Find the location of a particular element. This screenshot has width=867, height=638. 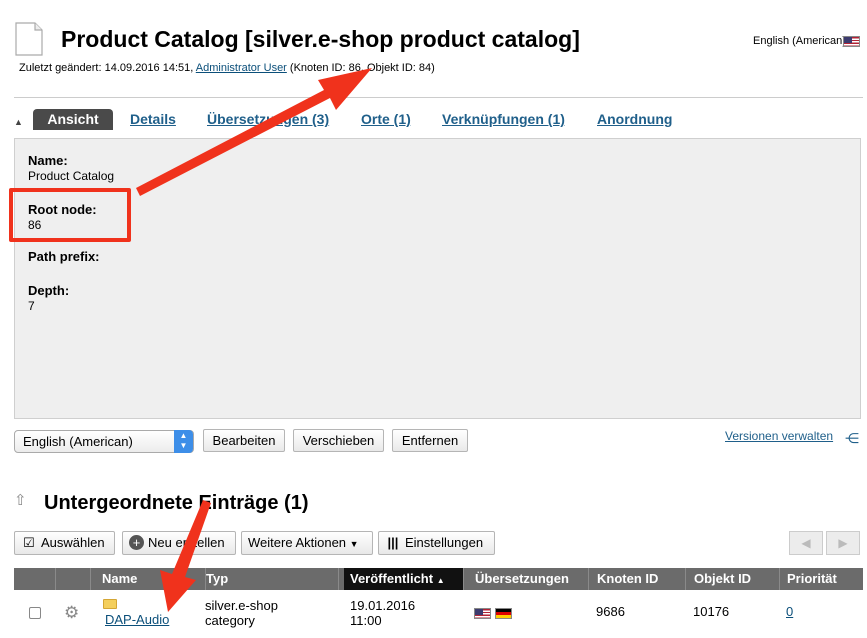

next-page-button: ▶ is located at coordinates (843, 543).